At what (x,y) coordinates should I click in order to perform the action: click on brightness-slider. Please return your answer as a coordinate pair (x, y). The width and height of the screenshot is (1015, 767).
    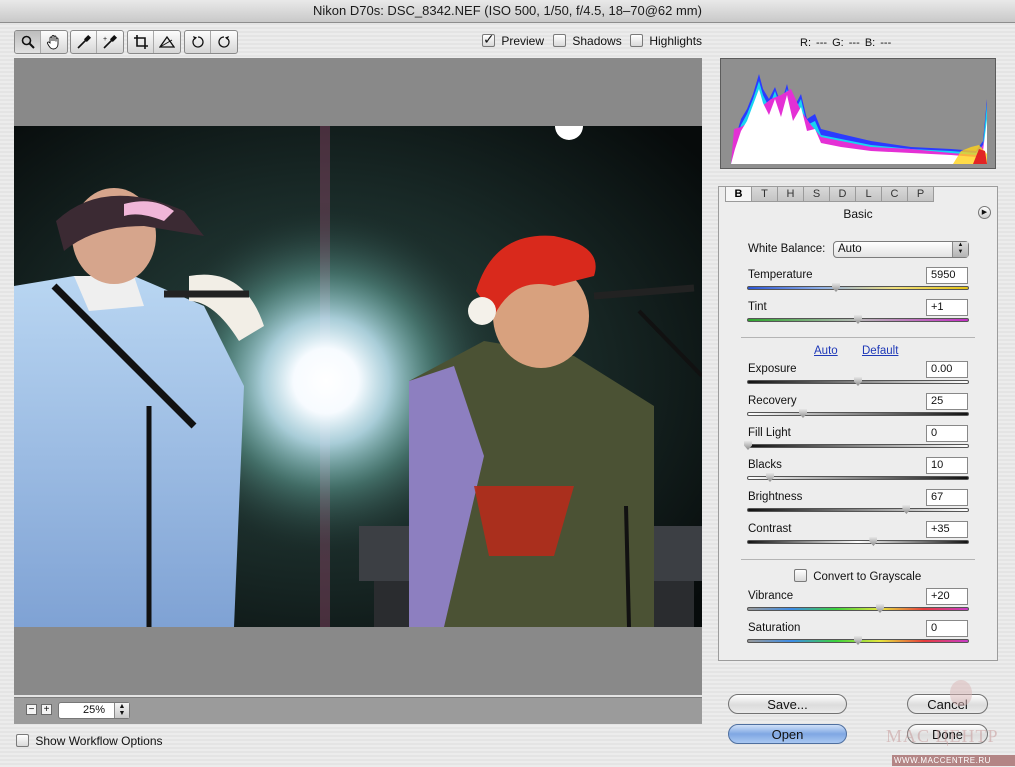
    Looking at the image, I should click on (858, 509).